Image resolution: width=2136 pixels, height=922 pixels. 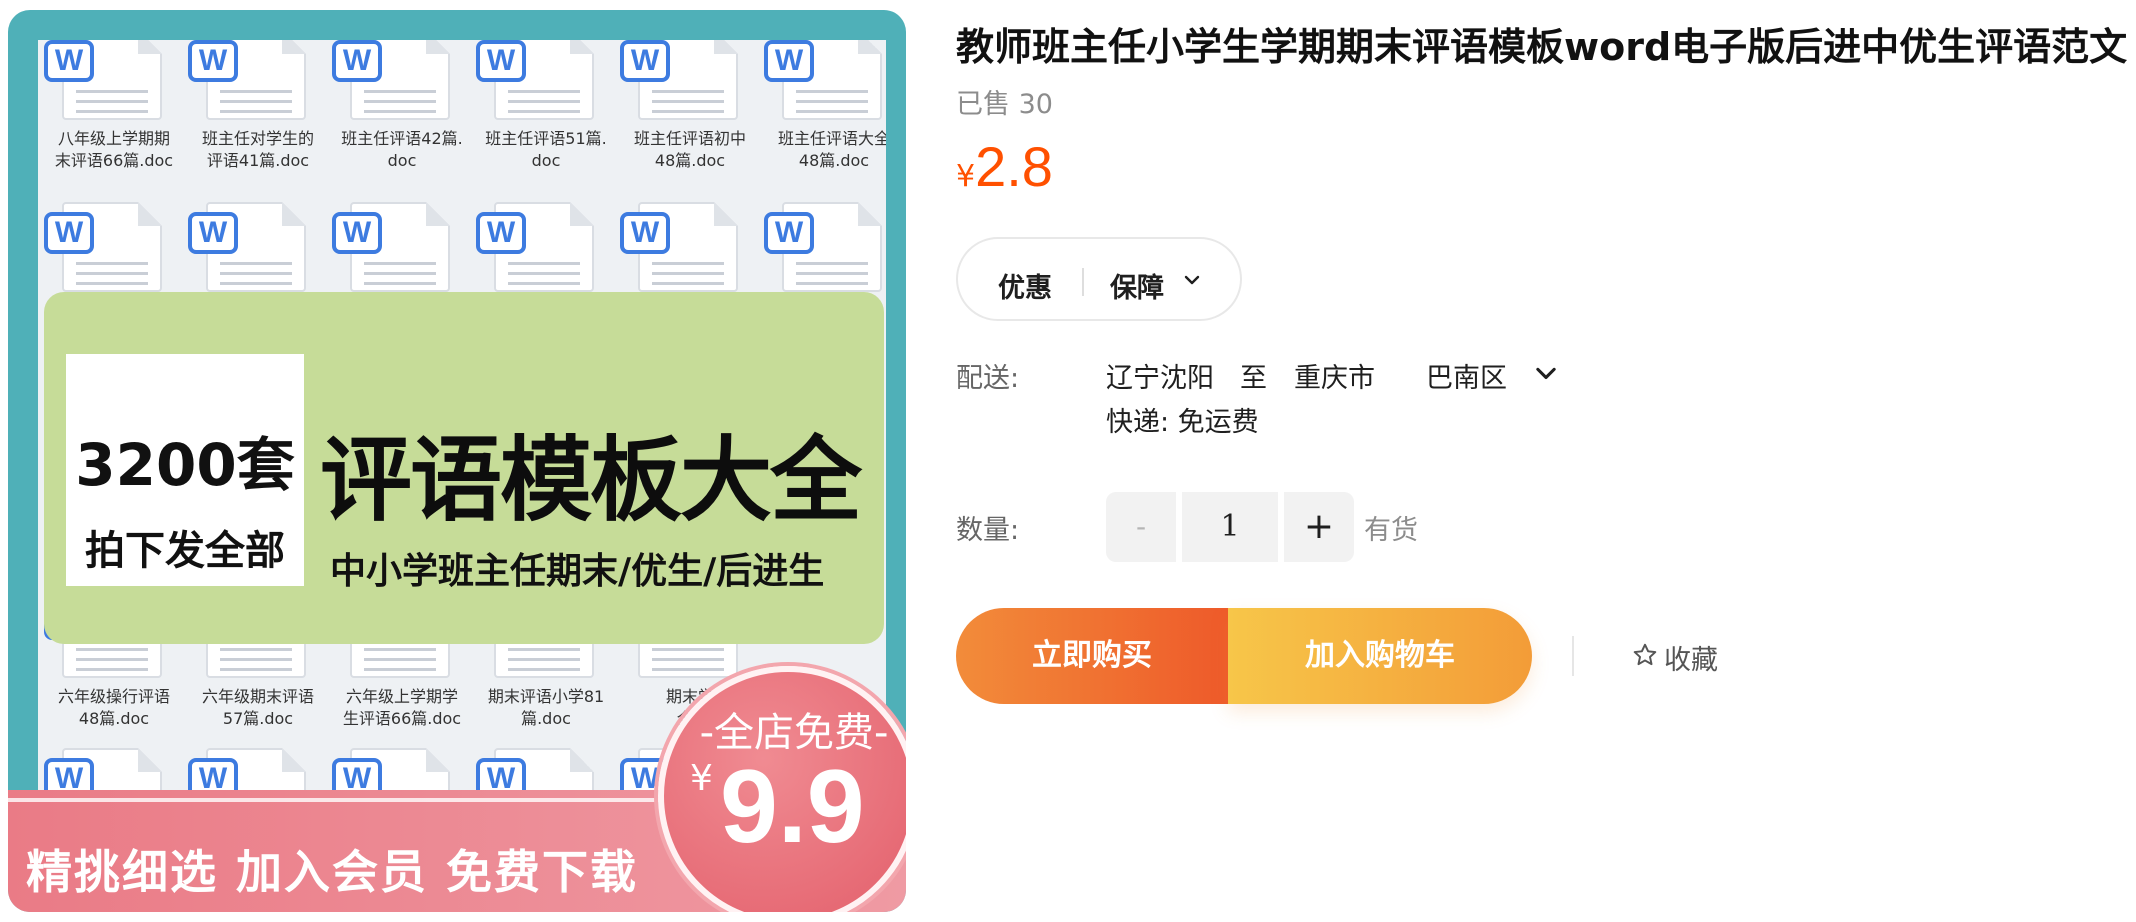 I want to click on promo-subtitle: 中小学班主任期末/优生/后进生, so click(x=577, y=571).